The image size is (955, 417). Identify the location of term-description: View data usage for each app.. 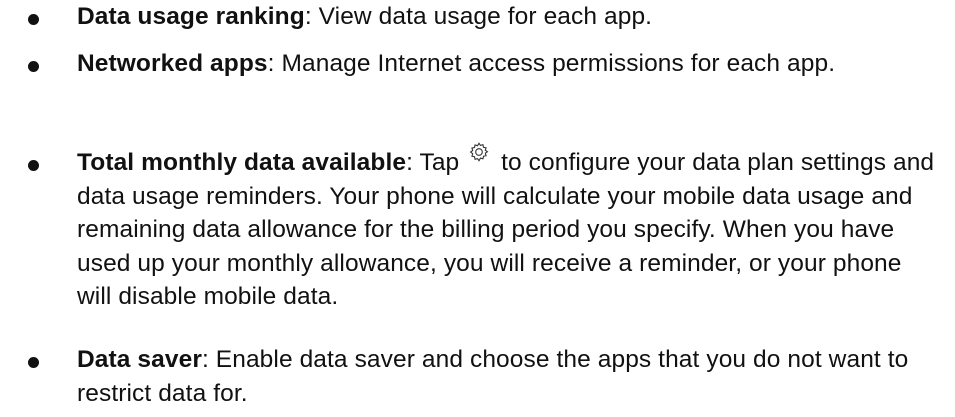
(482, 16).